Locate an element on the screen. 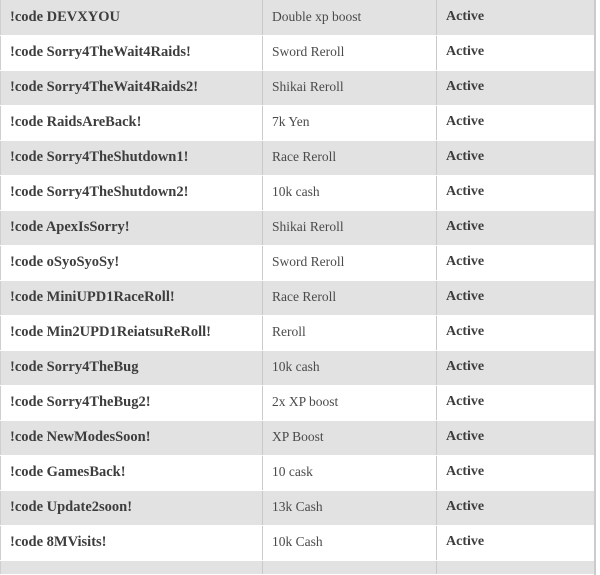 Image resolution: width=600 pixels, height=575 pixels. cell-reward is located at coordinates (349, 567).